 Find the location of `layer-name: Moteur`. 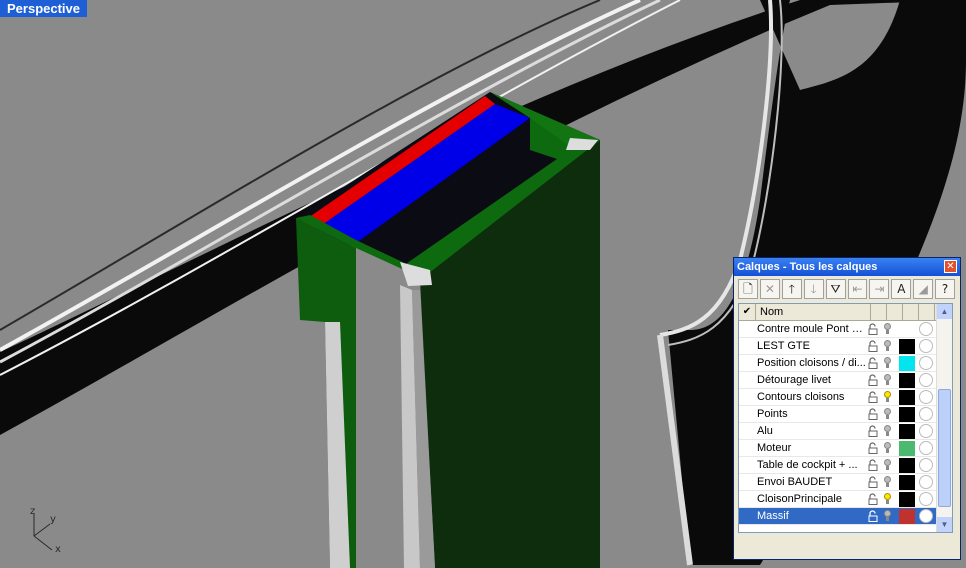

layer-name: Moteur is located at coordinates (811, 448).